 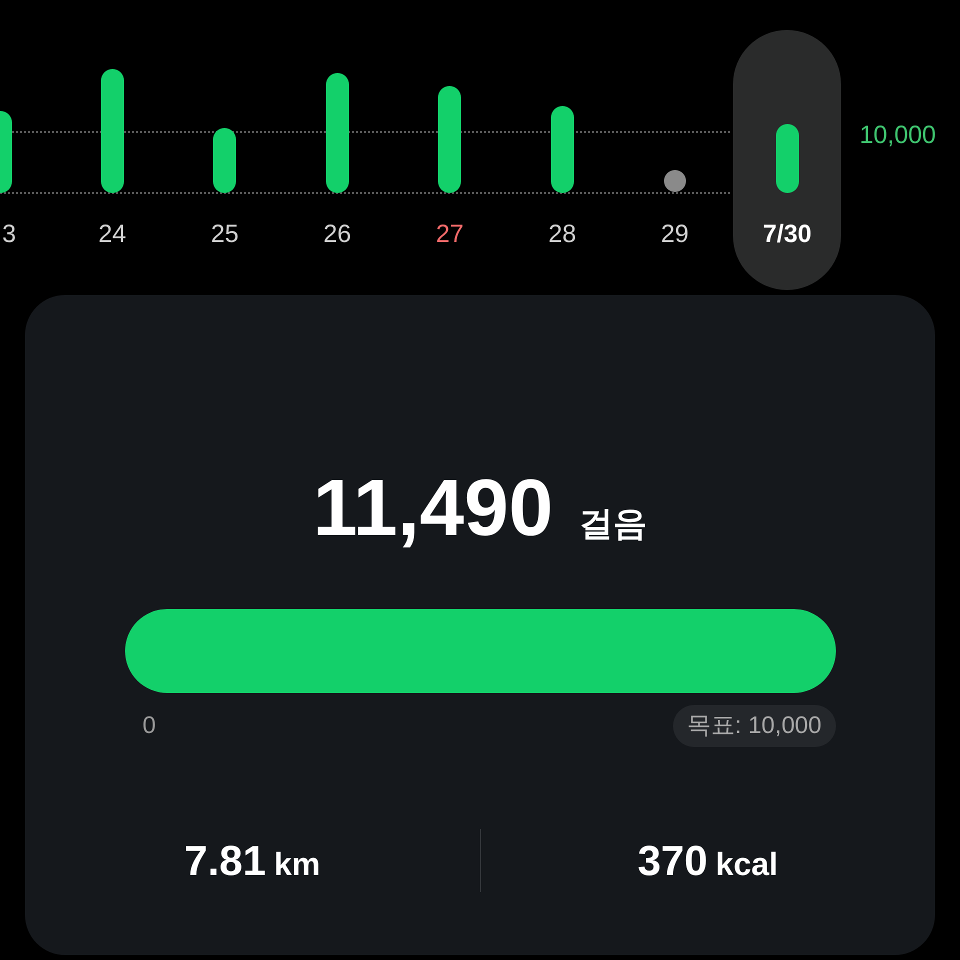 I want to click on stat-value: 7.81, so click(x=225, y=861).